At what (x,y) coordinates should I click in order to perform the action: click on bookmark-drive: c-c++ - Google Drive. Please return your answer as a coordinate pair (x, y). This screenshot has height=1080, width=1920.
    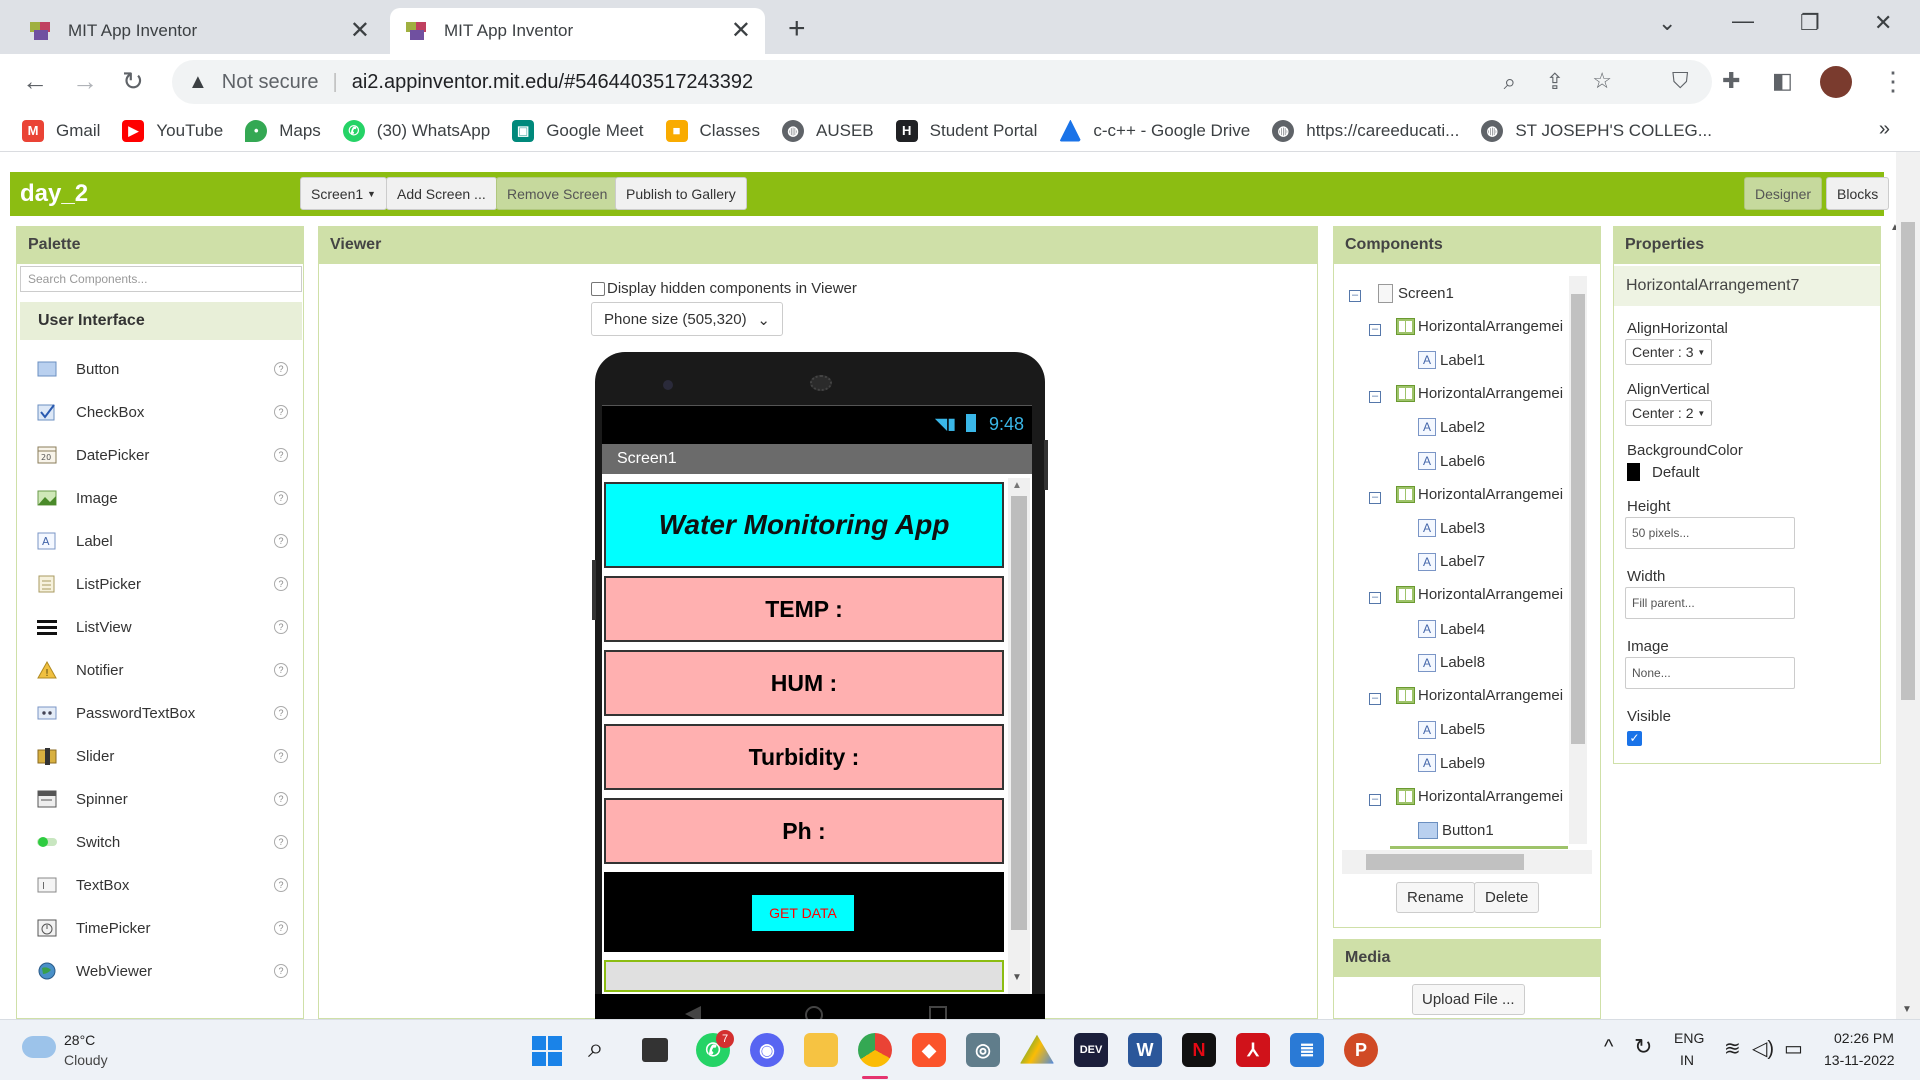
    Looking at the image, I should click on (1154, 130).